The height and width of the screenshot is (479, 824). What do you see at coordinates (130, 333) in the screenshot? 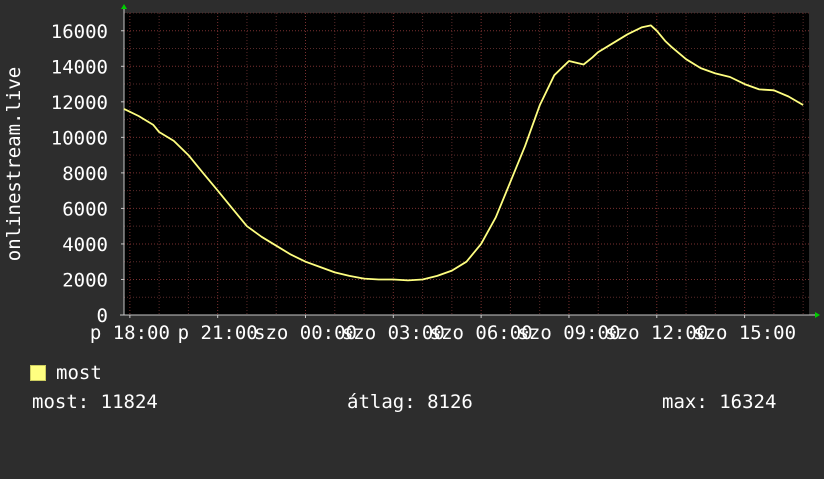
I see `x-tick-label: p 18:00` at bounding box center [130, 333].